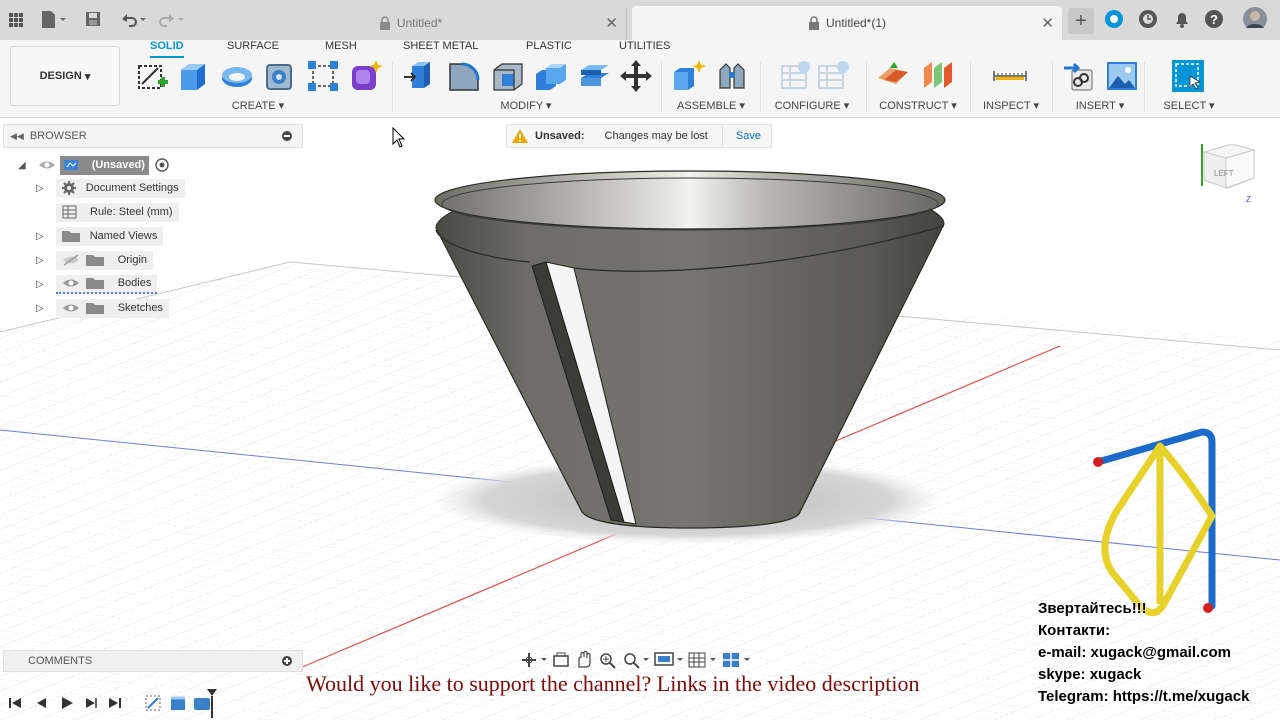 The width and height of the screenshot is (1280, 720). I want to click on tab-surface: SURFACE, so click(253, 49).